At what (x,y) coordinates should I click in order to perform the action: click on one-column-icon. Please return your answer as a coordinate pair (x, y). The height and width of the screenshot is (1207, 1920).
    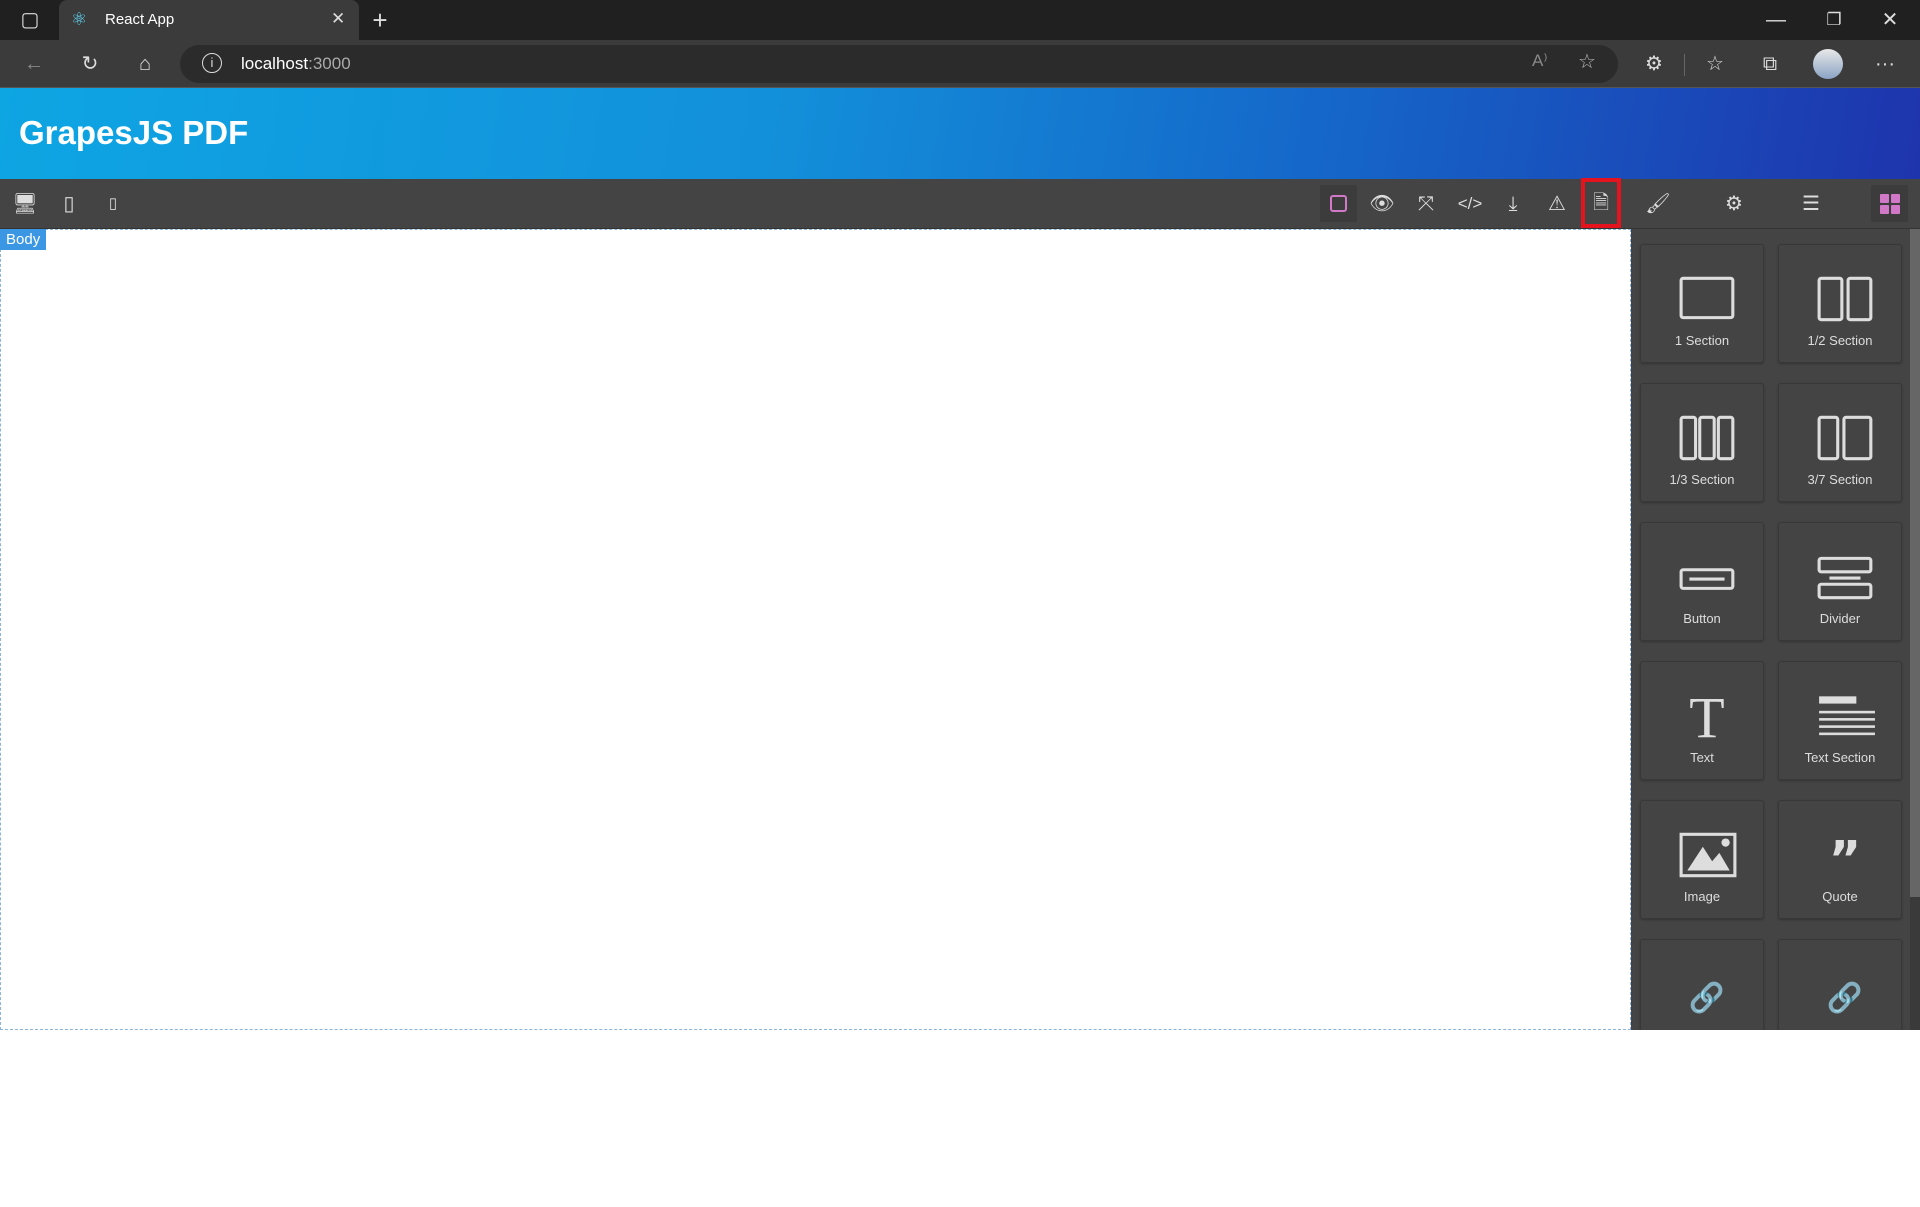
    Looking at the image, I should click on (1707, 298).